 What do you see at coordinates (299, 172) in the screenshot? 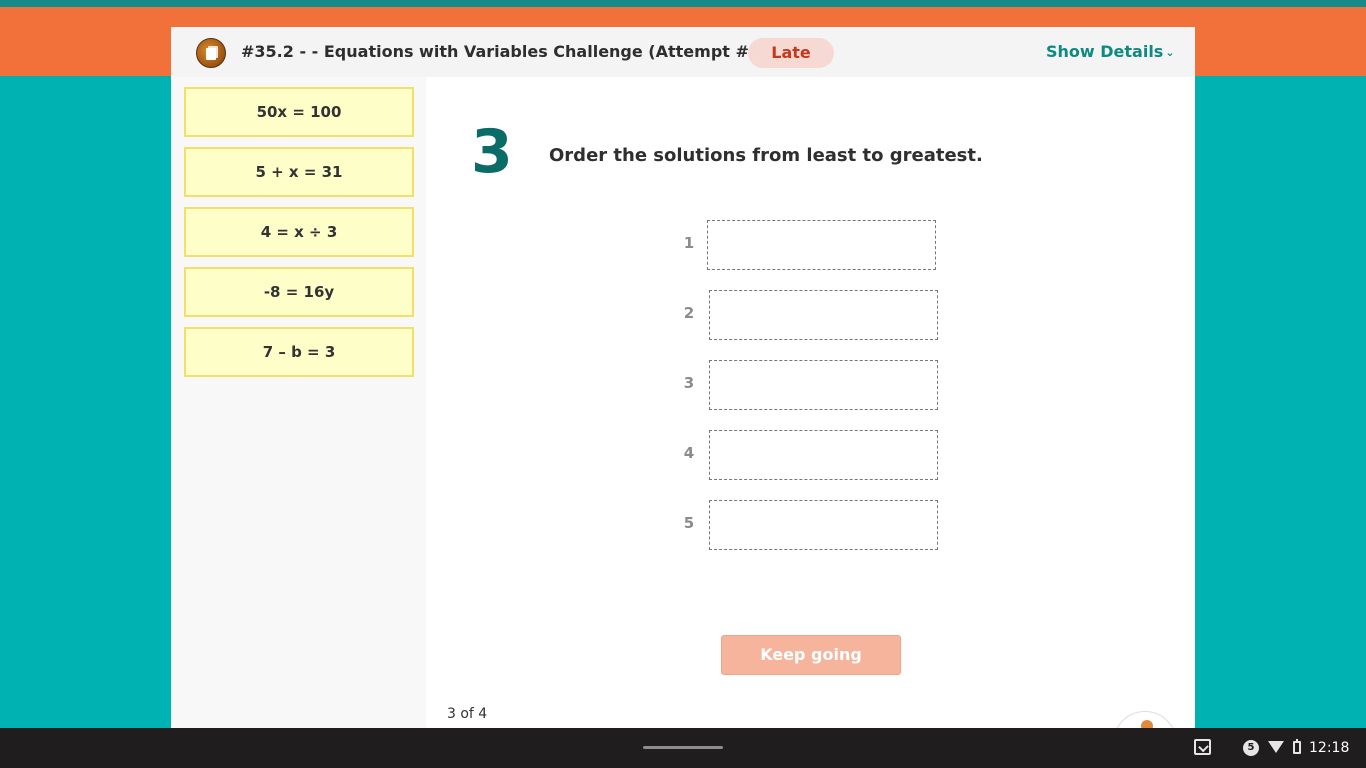
I see `answer-tile: 5 + x = 31` at bounding box center [299, 172].